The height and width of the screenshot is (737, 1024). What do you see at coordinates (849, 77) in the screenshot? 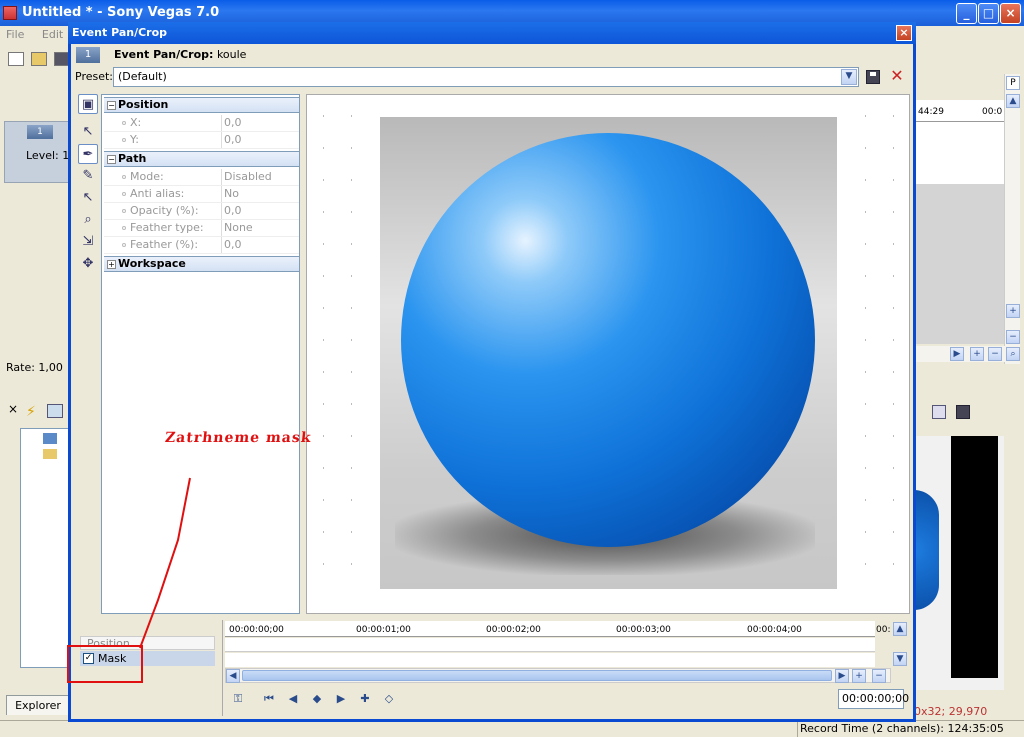
I see `chevron-down-icon: ▼` at bounding box center [849, 77].